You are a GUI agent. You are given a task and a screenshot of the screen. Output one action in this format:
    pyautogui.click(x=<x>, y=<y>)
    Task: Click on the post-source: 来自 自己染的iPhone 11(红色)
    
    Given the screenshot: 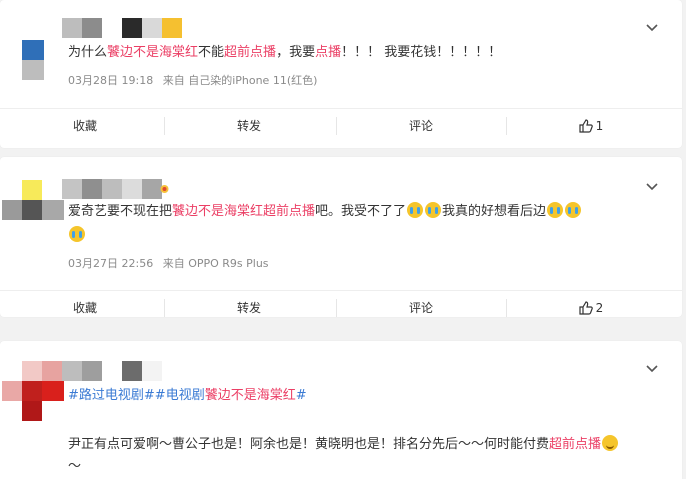 What is the action you would take?
    pyautogui.click(x=240, y=80)
    